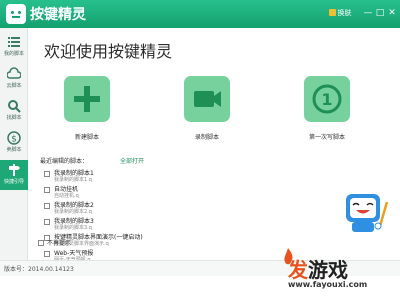 This screenshot has width=400, height=300. What do you see at coordinates (139, 176) in the screenshot?
I see `list-item: 我录制的脚本1 我录制的脚本1.q` at bounding box center [139, 176].